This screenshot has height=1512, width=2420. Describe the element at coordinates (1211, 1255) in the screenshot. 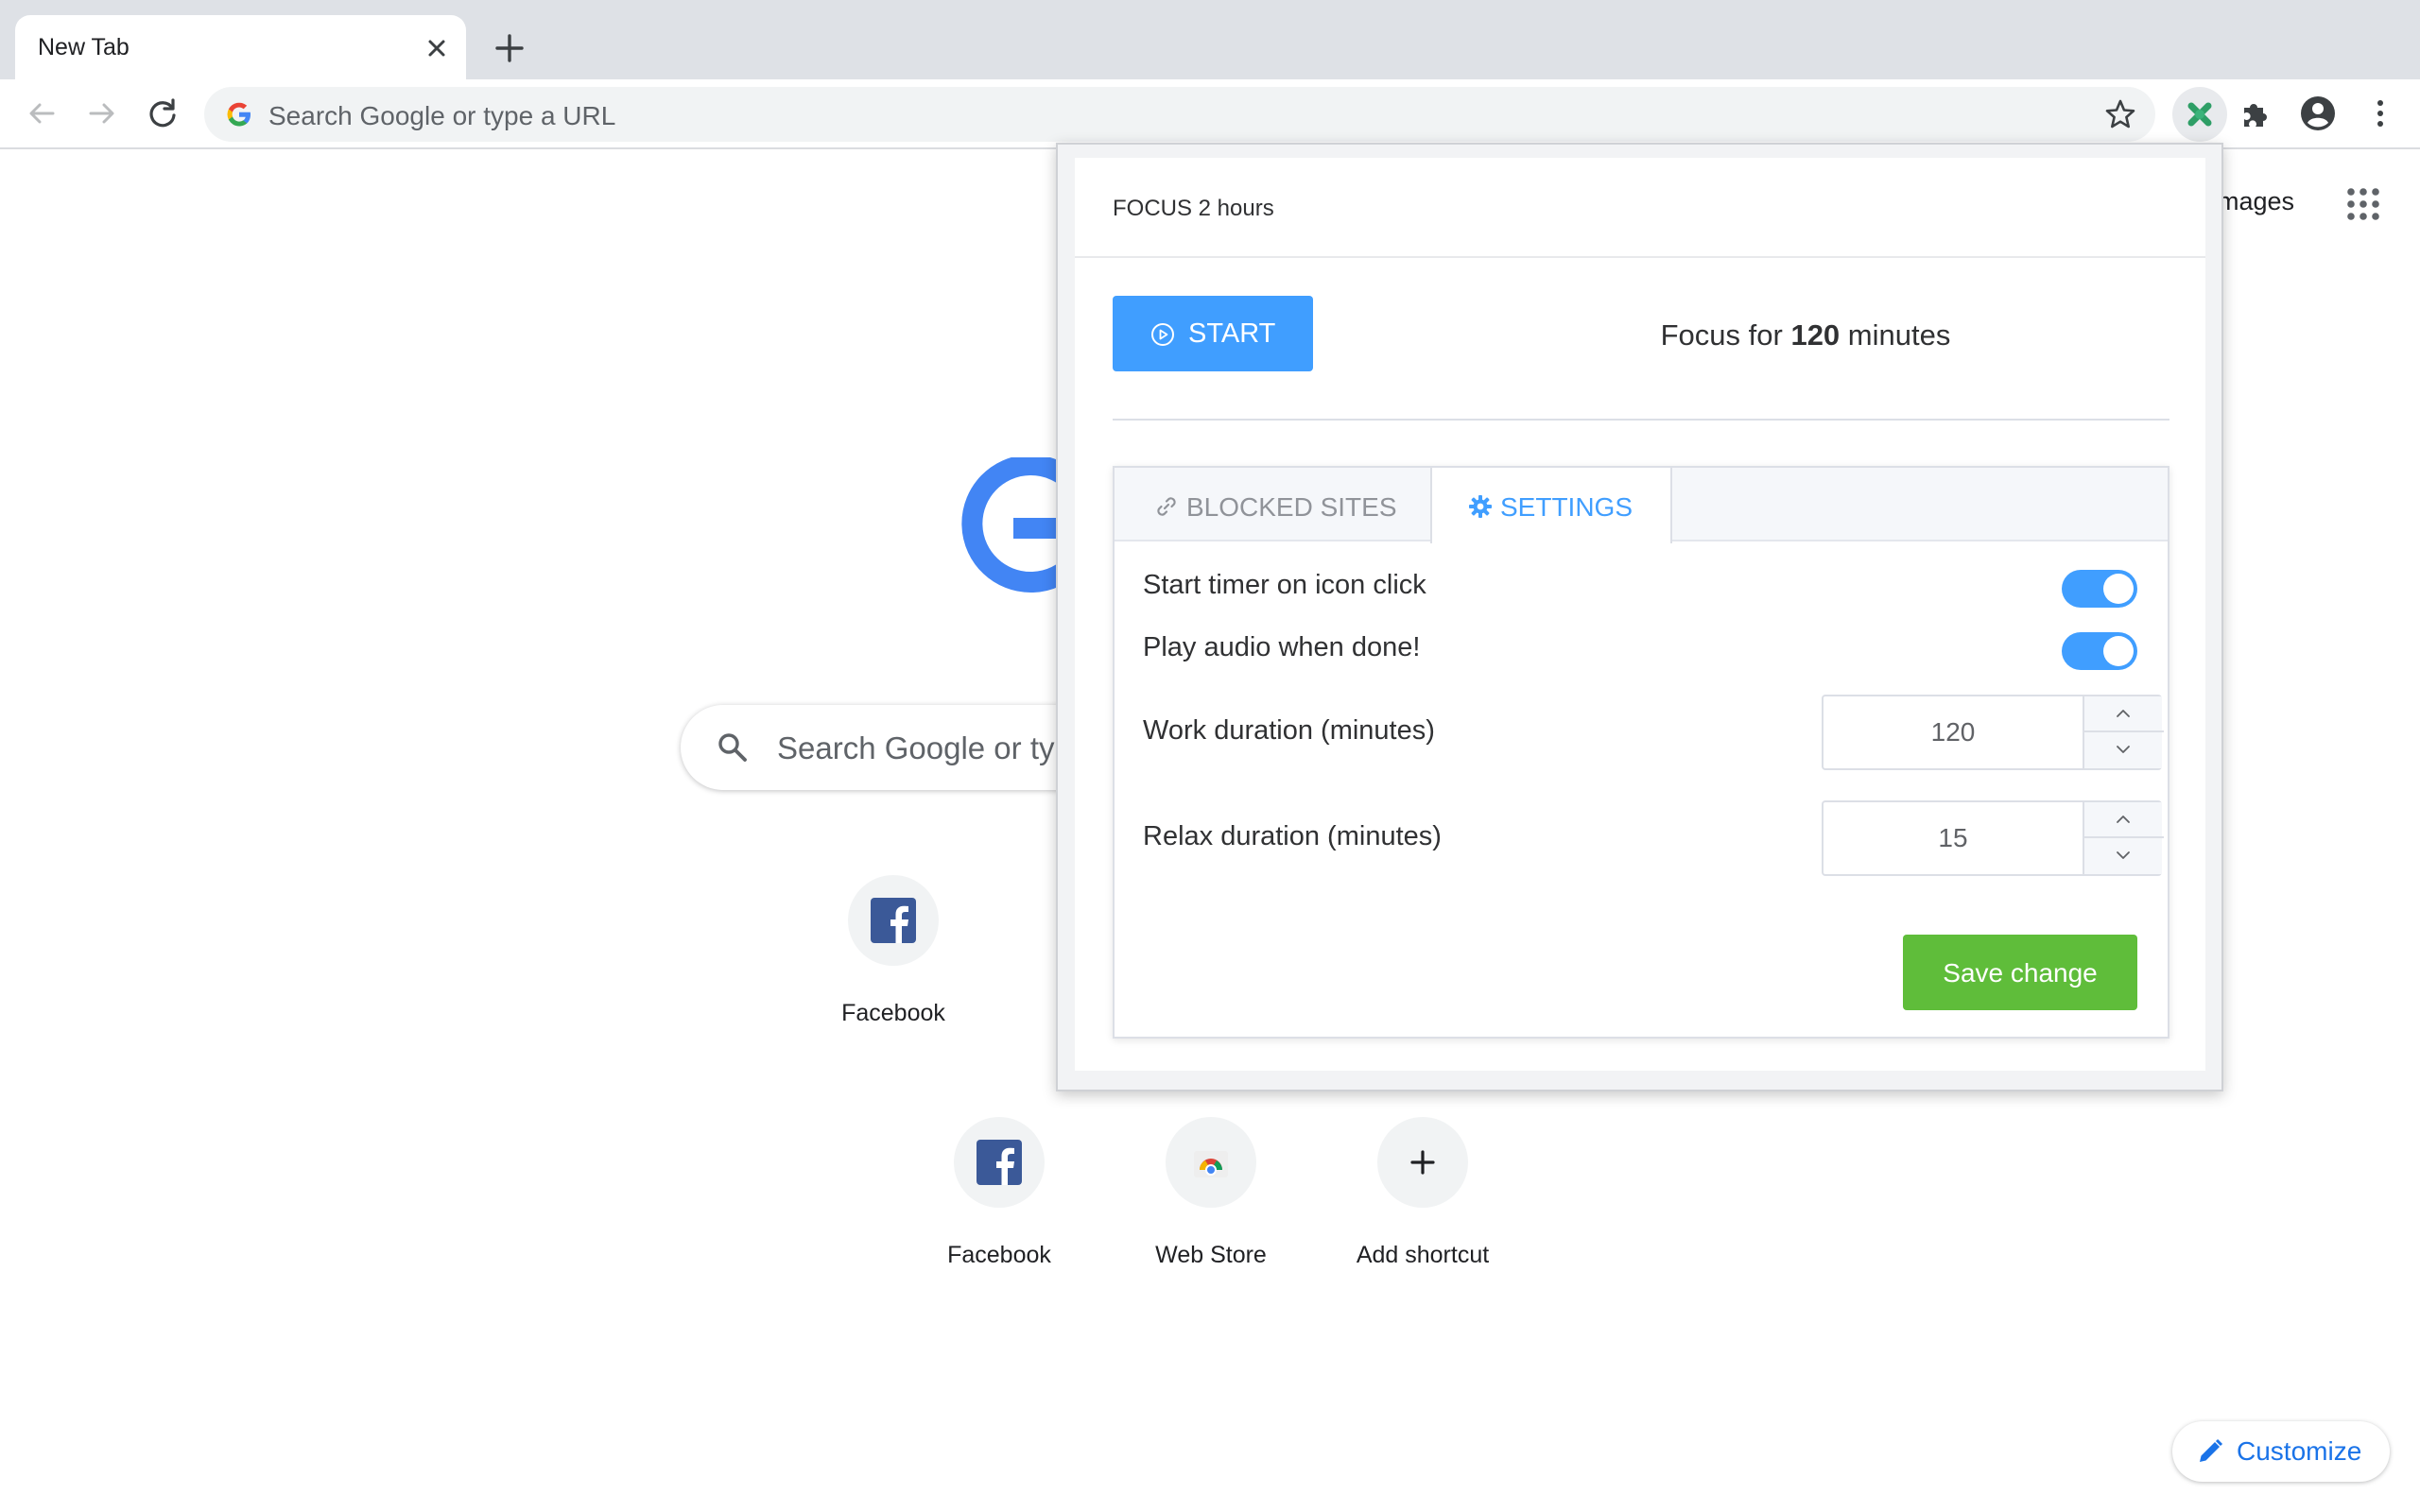

I see `shortcut-label: Web Store` at that location.